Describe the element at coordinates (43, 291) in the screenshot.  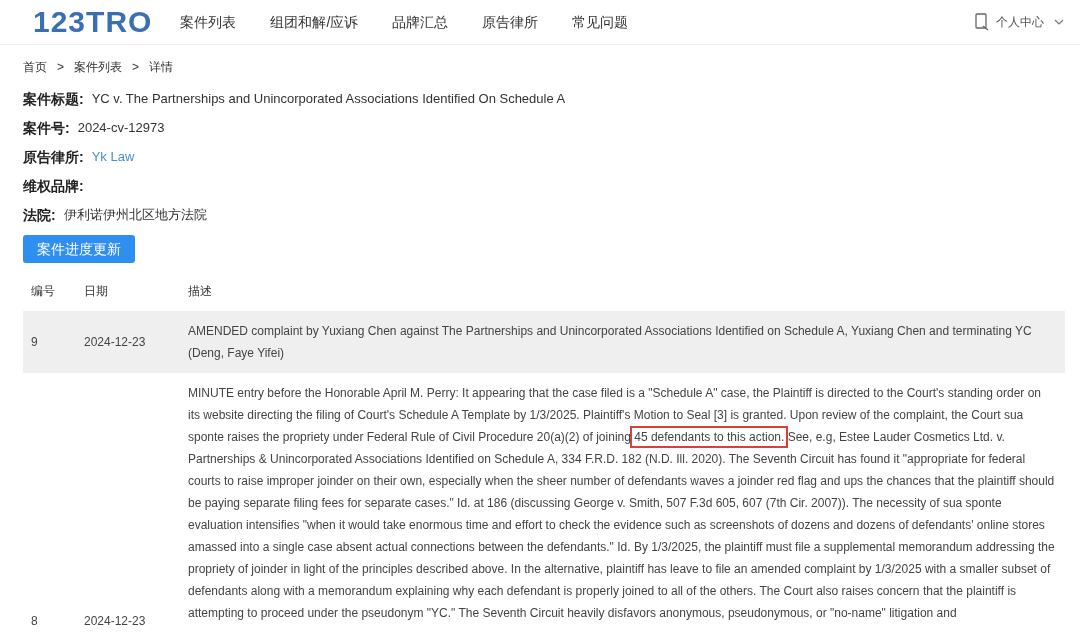
I see `column-header: 编号` at that location.